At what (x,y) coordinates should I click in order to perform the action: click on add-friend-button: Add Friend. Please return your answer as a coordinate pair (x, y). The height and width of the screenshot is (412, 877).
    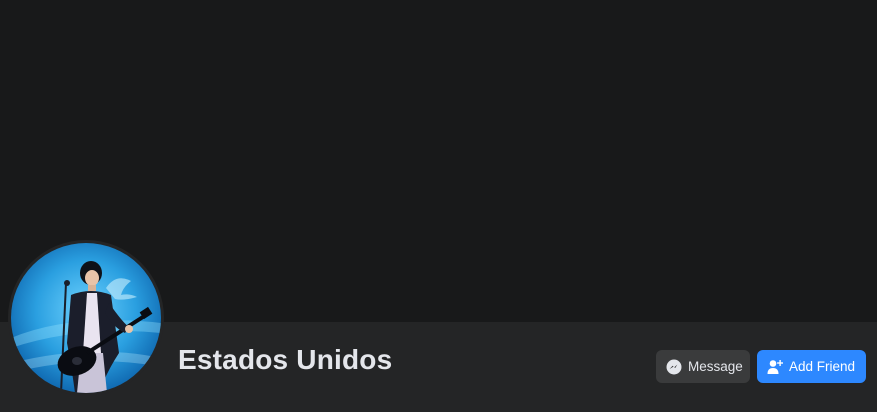
    Looking at the image, I should click on (811, 366).